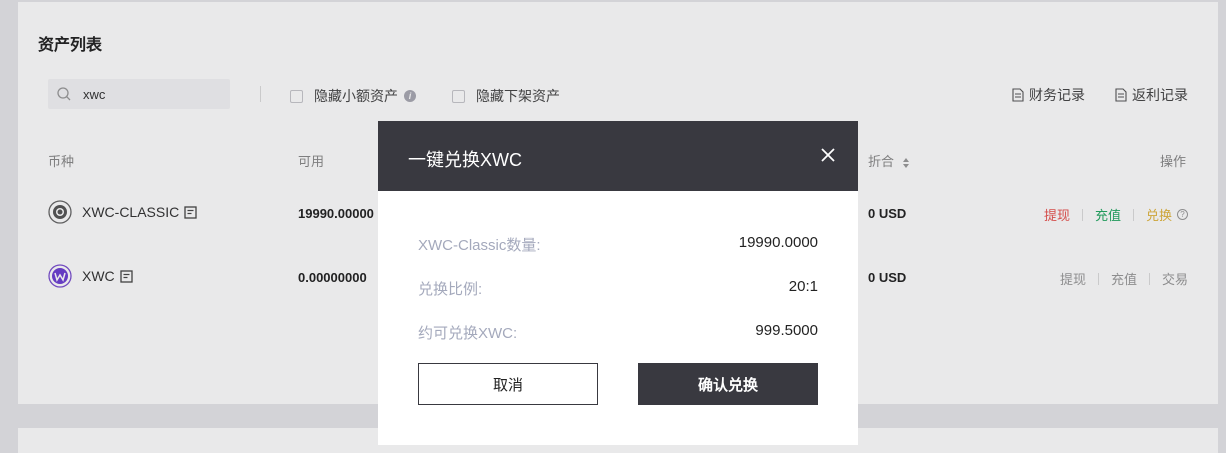  I want to click on cancel-button: 取消, so click(508, 384).